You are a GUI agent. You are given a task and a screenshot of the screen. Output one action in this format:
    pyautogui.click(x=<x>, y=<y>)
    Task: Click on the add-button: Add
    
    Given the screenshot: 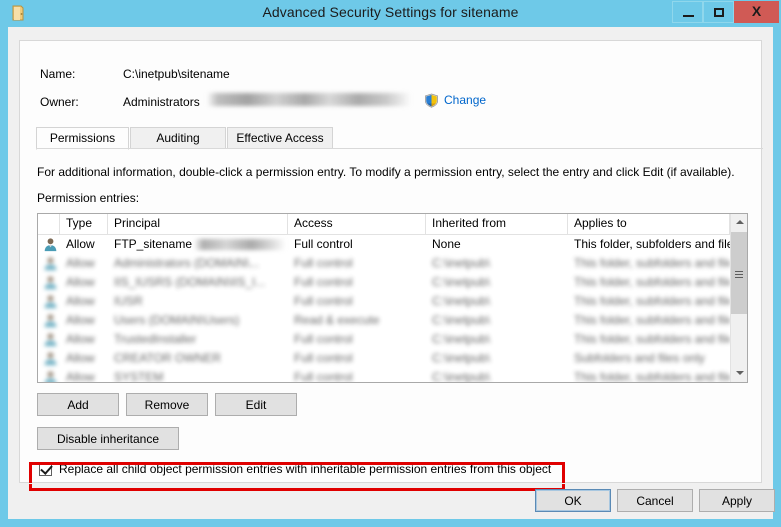 What is the action you would take?
    pyautogui.click(x=78, y=404)
    